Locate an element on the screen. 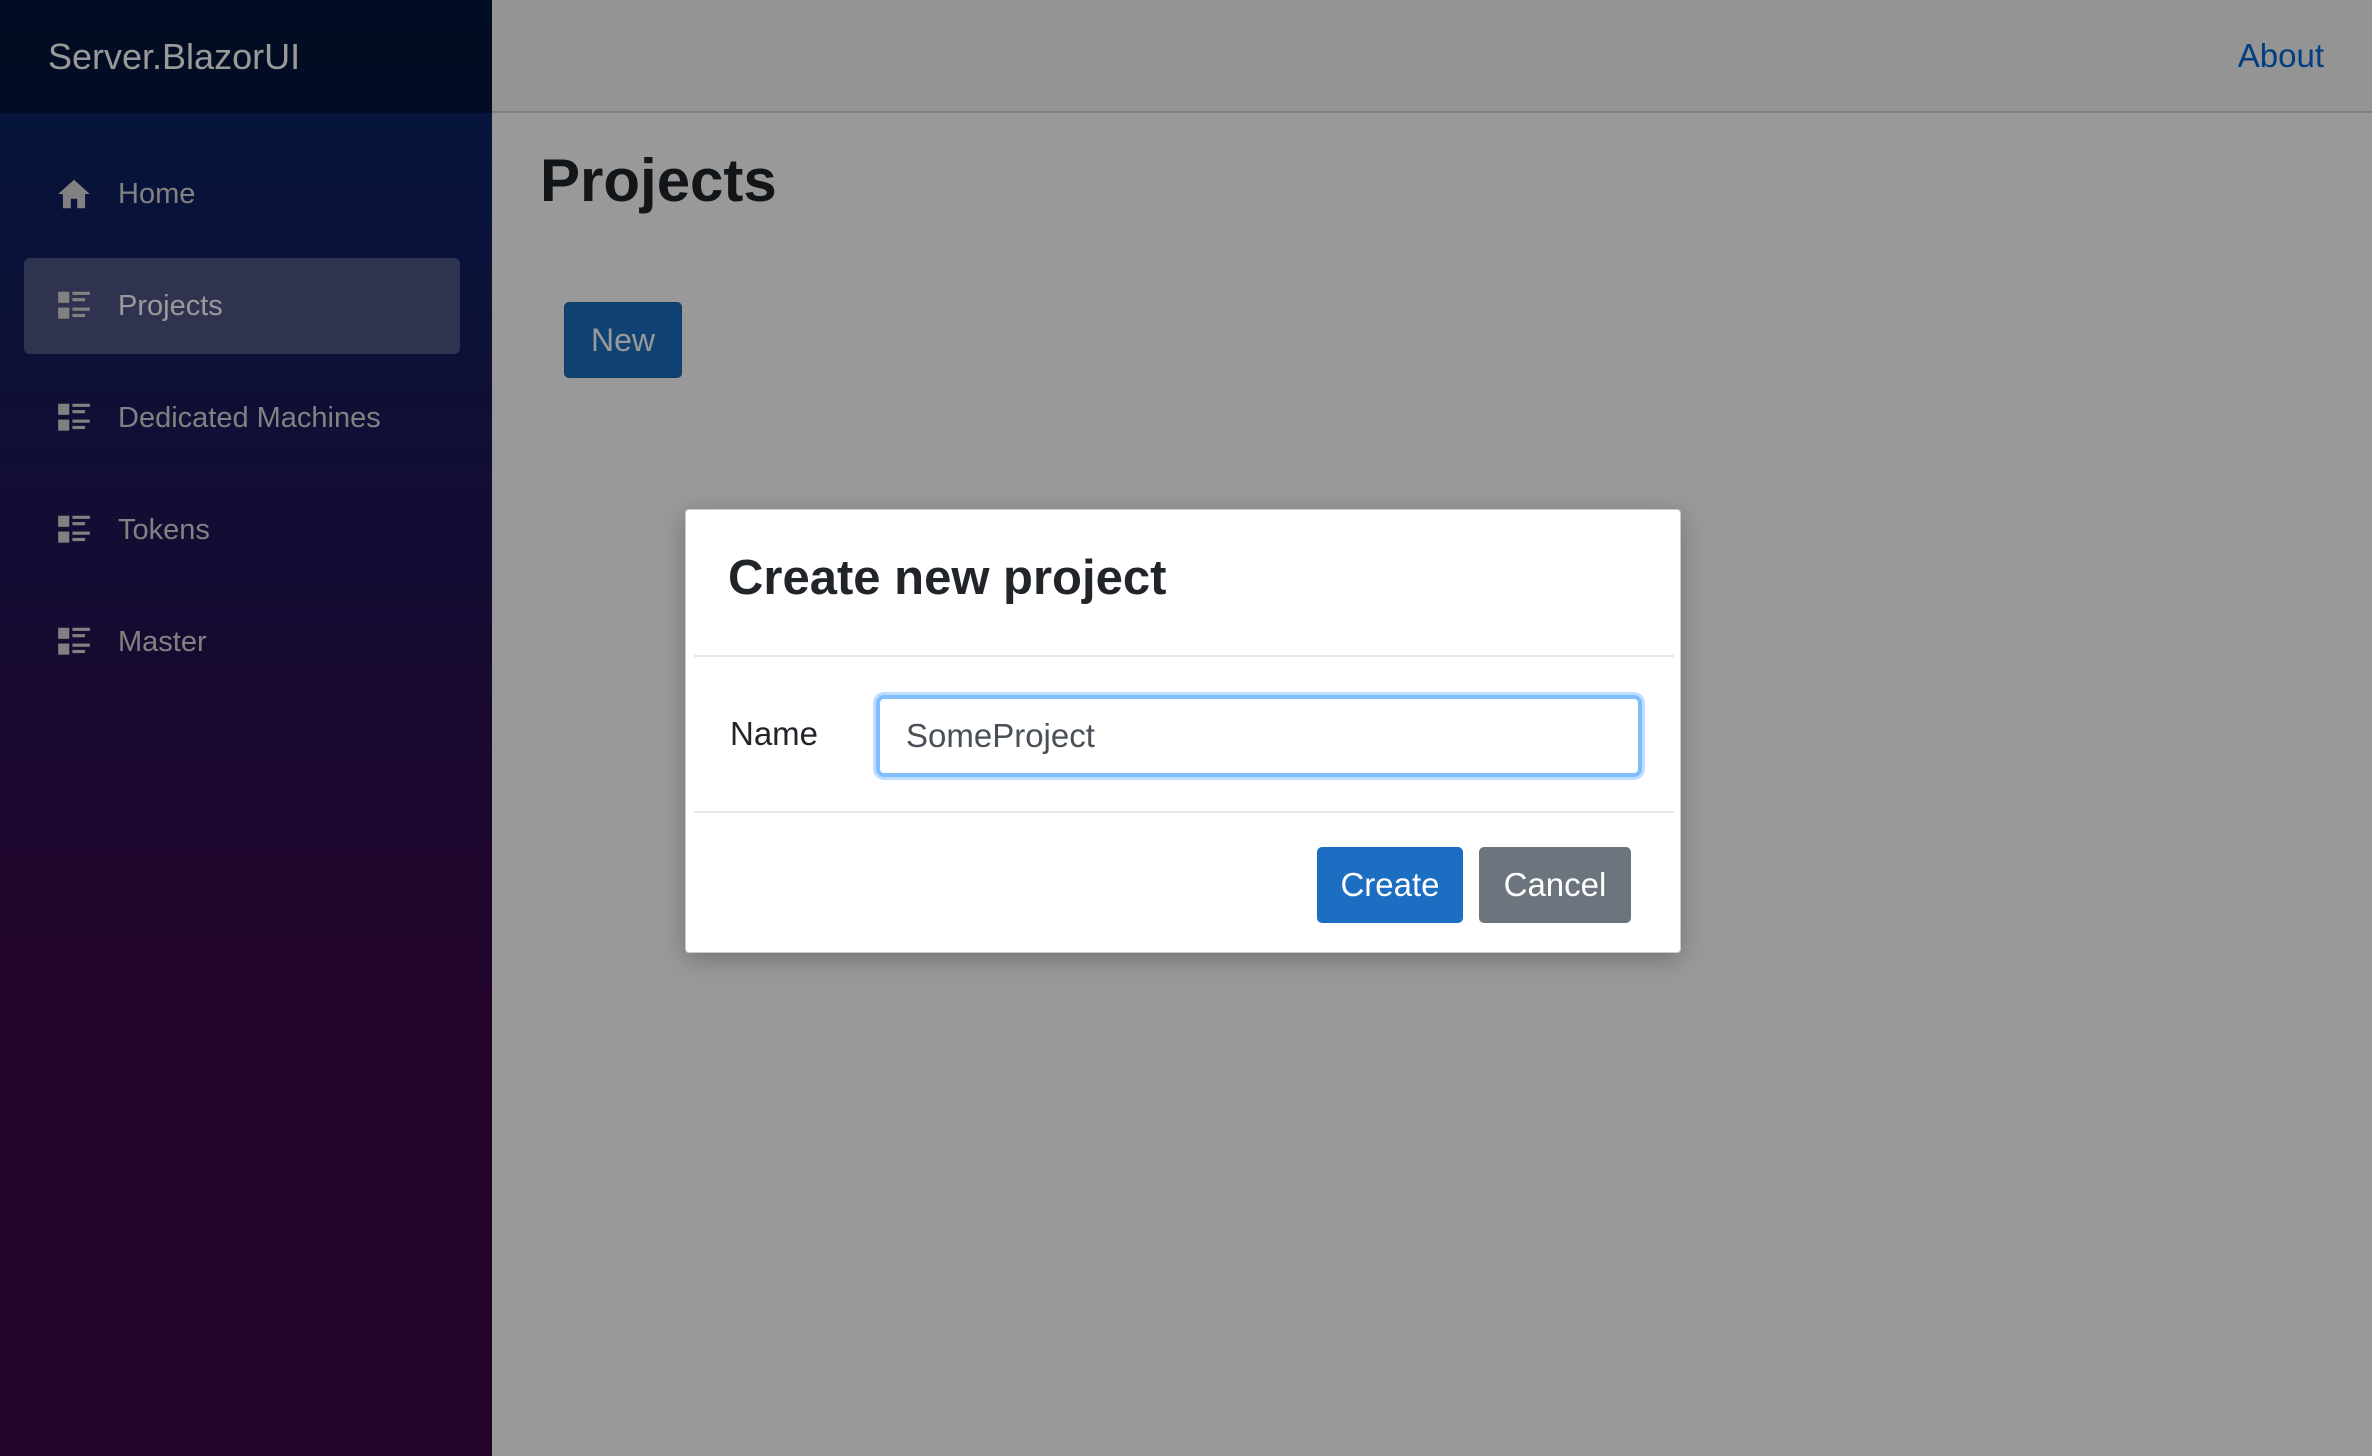 Image resolution: width=2372 pixels, height=1456 pixels. dialog-footer: Create Cancel is located at coordinates (1184, 882).